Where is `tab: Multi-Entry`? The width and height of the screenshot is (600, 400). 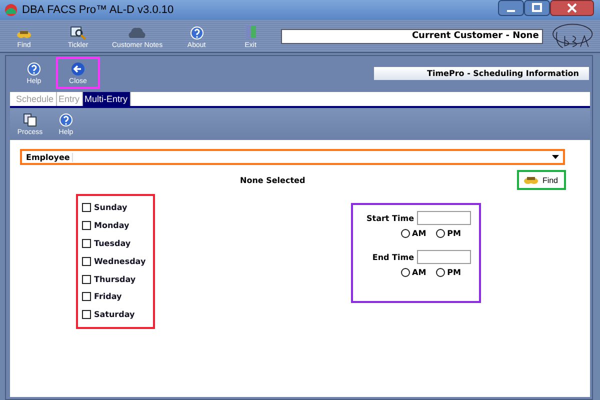 tab: Multi-Entry is located at coordinates (106, 99).